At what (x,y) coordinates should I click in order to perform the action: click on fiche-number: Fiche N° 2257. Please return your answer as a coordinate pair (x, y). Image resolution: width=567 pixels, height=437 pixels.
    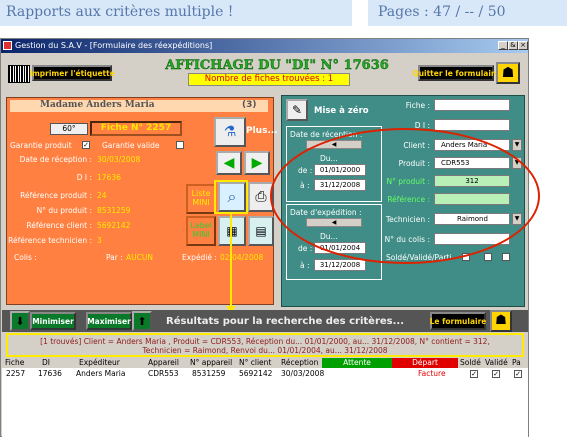
    Looking at the image, I should click on (136, 128).